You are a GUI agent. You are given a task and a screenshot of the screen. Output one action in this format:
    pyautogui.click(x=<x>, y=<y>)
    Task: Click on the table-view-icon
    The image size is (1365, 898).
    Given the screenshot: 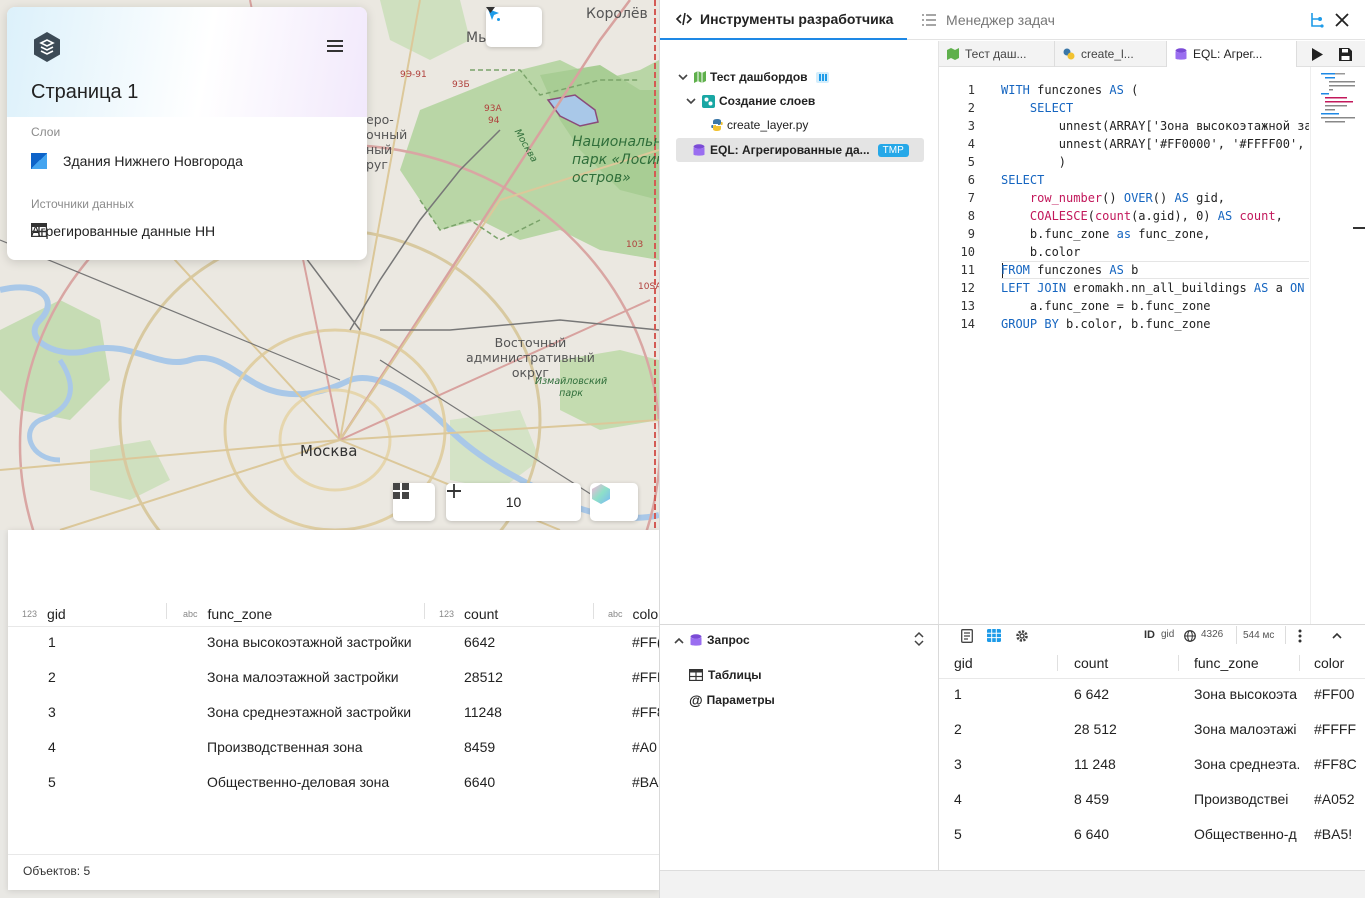 What is the action you would take?
    pyautogui.click(x=994, y=635)
    